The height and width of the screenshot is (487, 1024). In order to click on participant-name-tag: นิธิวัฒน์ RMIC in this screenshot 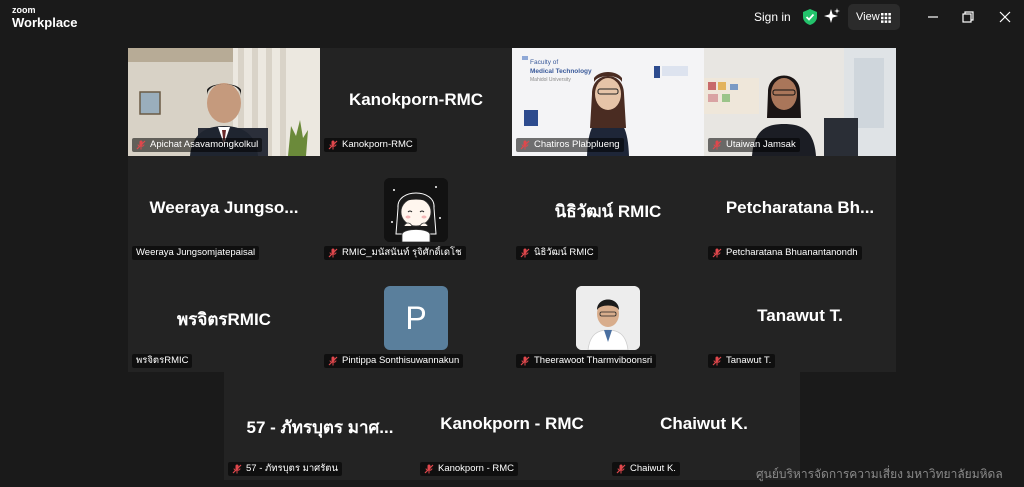, I will do `click(557, 253)`.